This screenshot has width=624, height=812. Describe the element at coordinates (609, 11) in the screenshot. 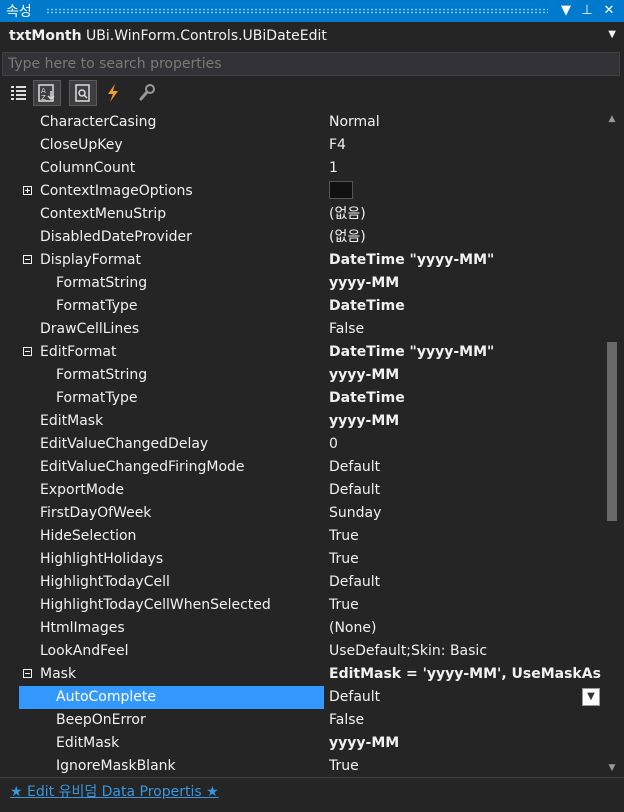

I see `close-icon: ✕` at that location.